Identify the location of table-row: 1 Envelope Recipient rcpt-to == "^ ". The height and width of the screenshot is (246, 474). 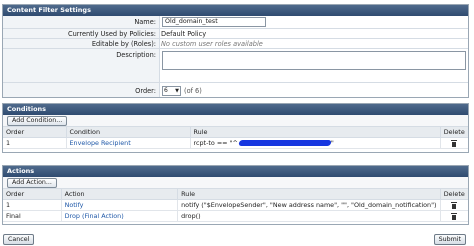
(235, 143).